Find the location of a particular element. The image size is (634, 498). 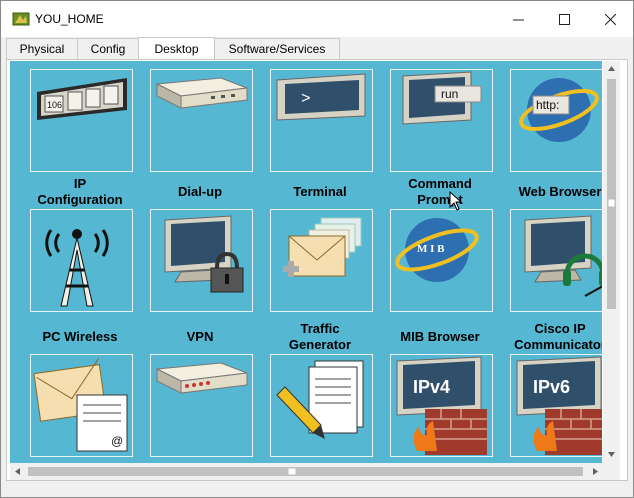

tab-config: Config is located at coordinates (108, 48).